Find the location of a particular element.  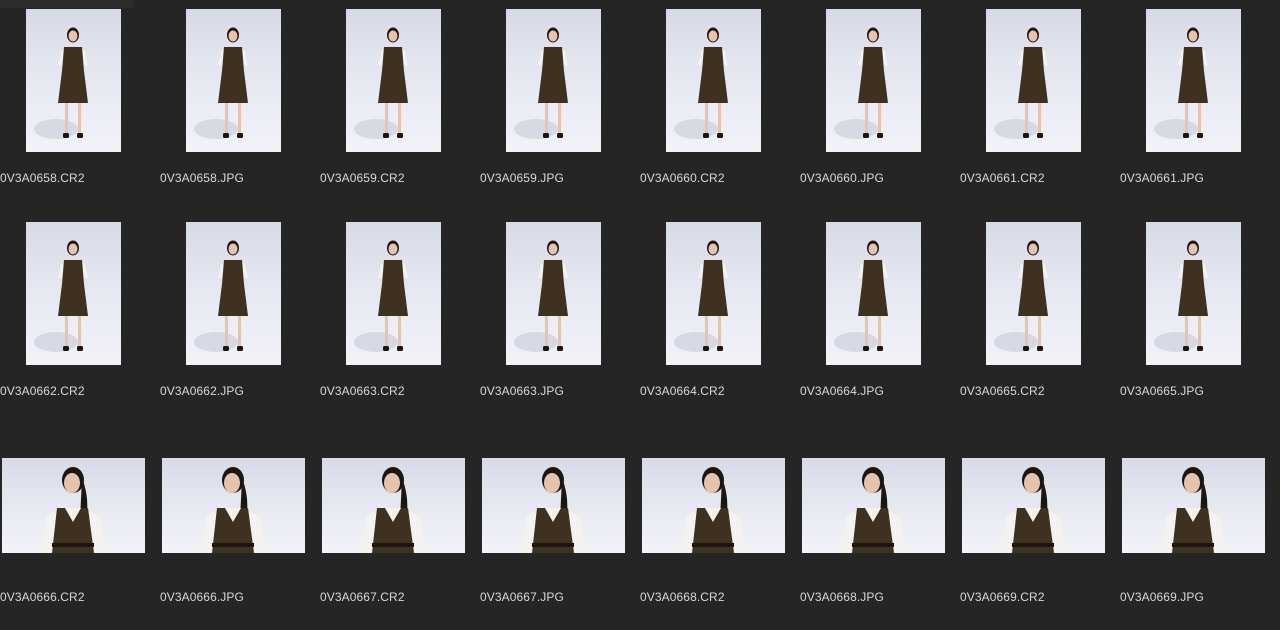

file-item: 0V3A0664.JPG is located at coordinates (875, 317).